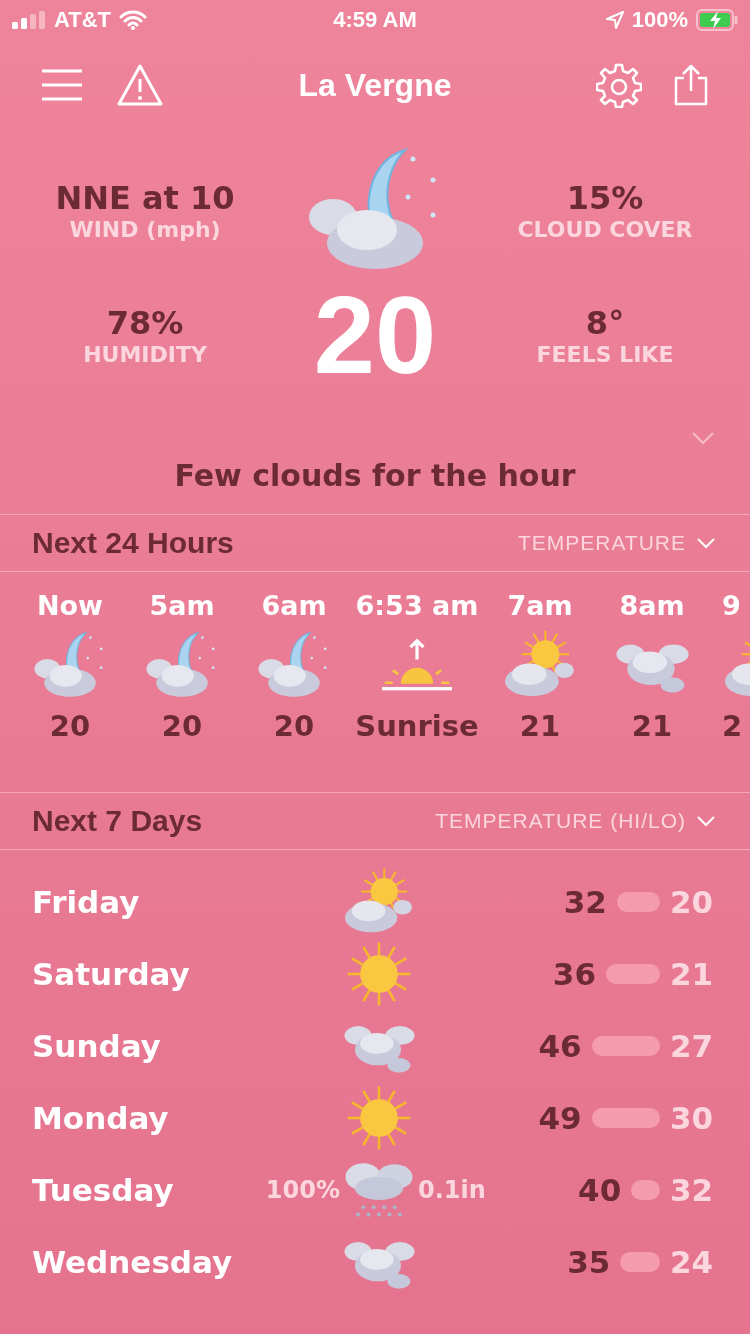  Describe the element at coordinates (560, 1046) in the screenshot. I see `high-temperature: 46` at that location.